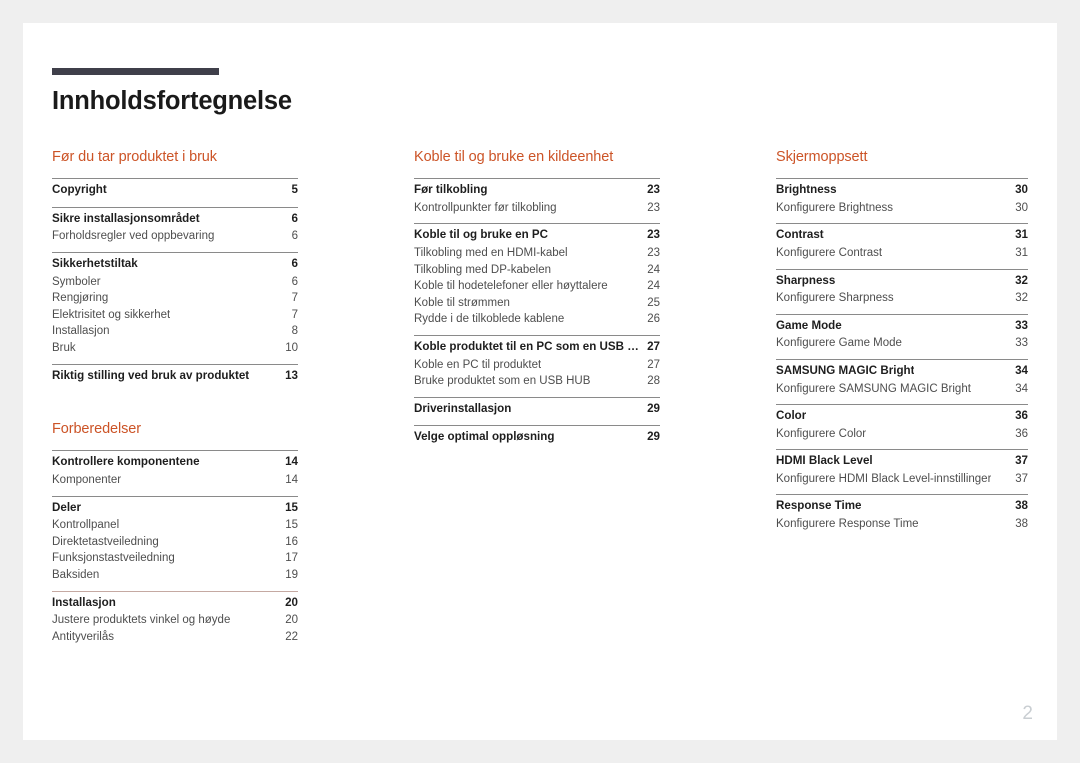 The image size is (1080, 763). I want to click on toc-entry-main: HDMI Black Level 37, so click(902, 462).